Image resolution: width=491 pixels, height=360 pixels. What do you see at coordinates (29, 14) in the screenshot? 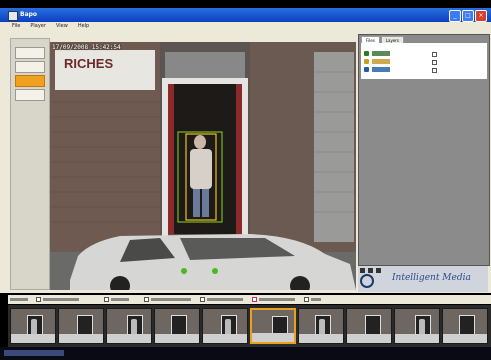
I see `window-title: Bapo` at bounding box center [29, 14].